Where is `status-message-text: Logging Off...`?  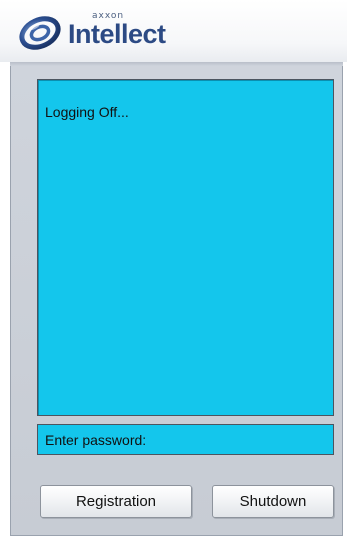
status-message-text: Logging Off... is located at coordinates (87, 112).